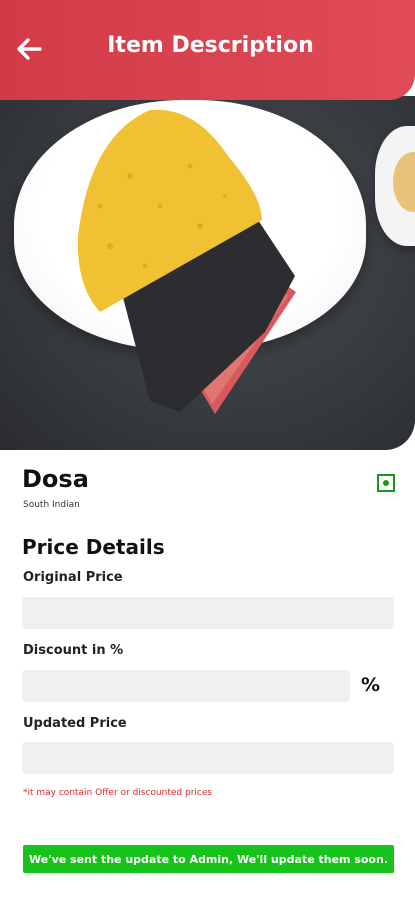  I want to click on discount-input, so click(186, 686).